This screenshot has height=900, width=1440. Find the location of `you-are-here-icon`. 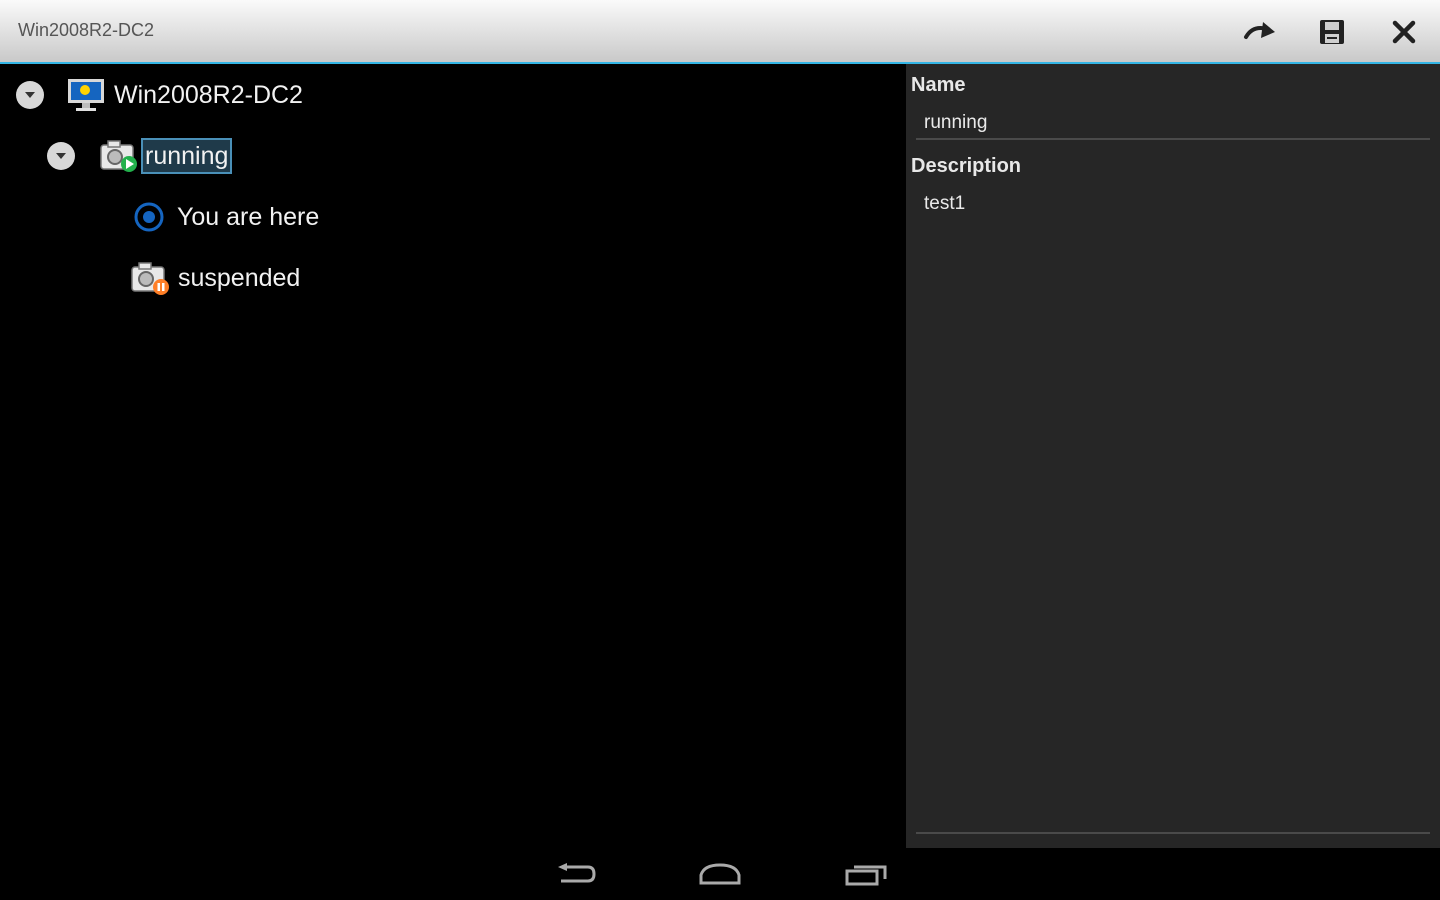

you-are-here-icon is located at coordinates (149, 217).